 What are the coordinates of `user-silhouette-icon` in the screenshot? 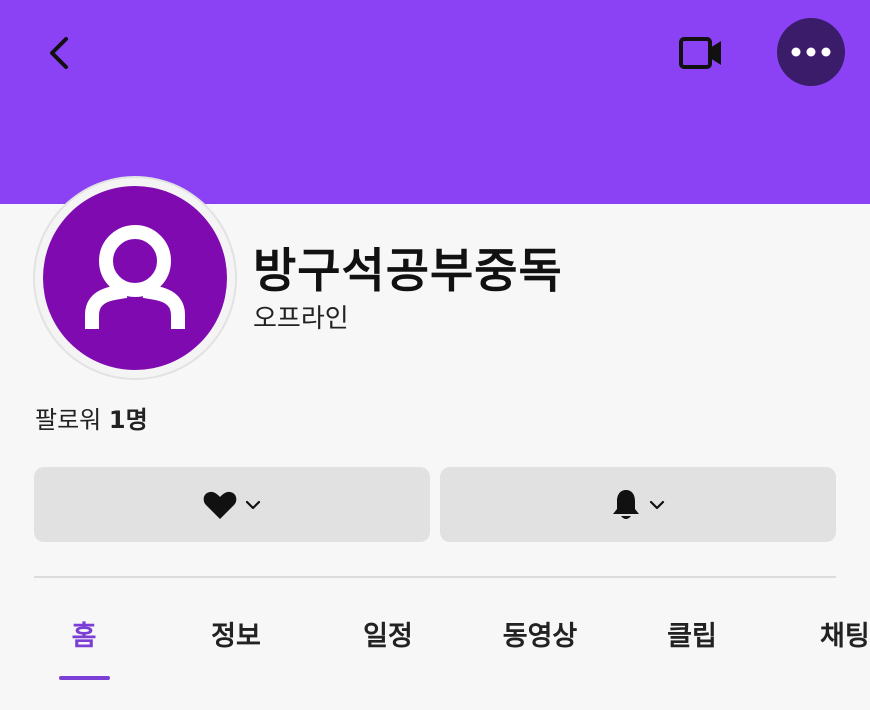 It's located at (135, 277).